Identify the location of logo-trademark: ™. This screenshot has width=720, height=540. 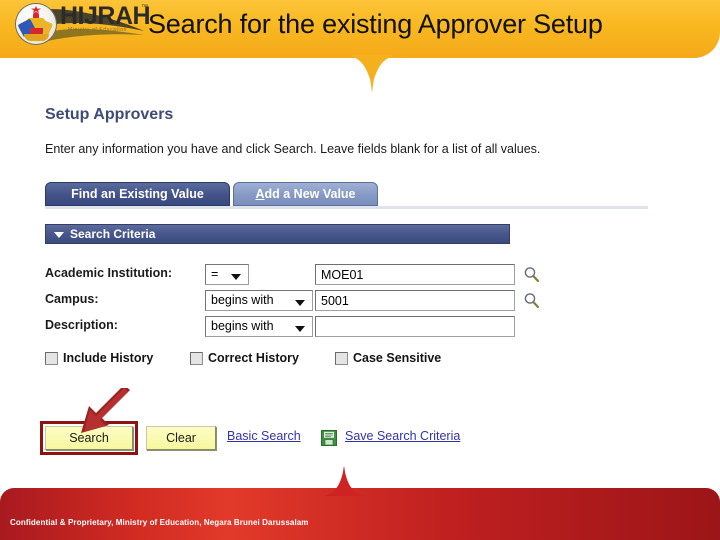
(144, 7).